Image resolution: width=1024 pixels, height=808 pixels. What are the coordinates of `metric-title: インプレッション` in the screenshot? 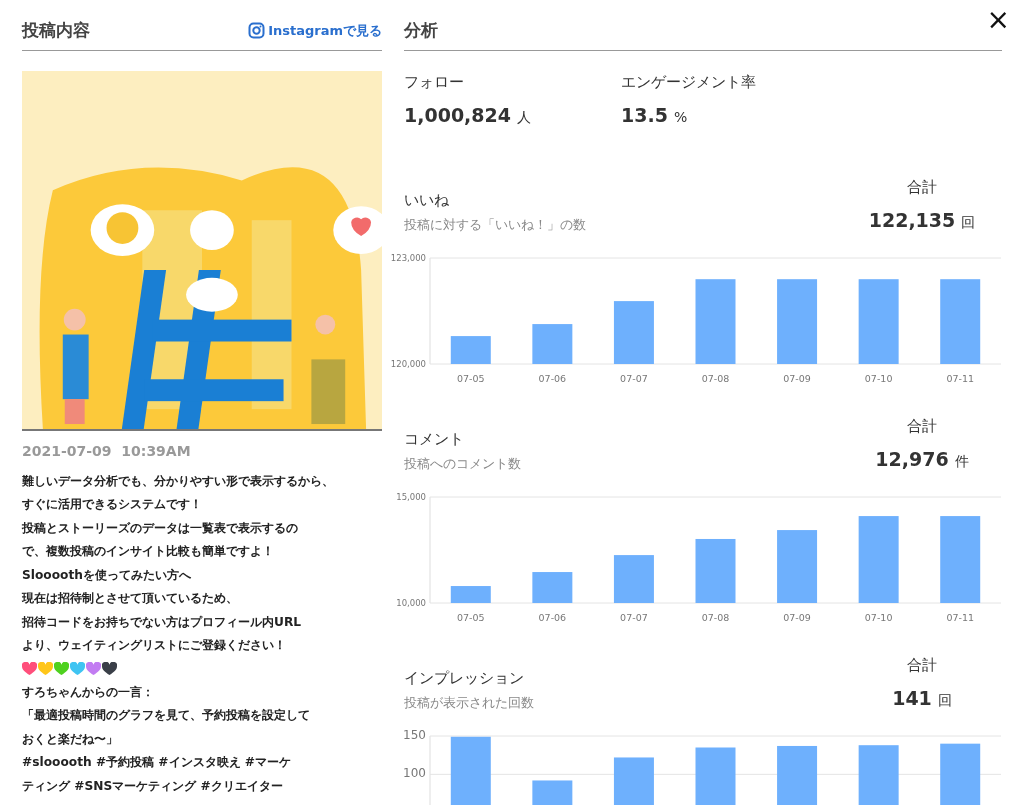 It's located at (464, 678).